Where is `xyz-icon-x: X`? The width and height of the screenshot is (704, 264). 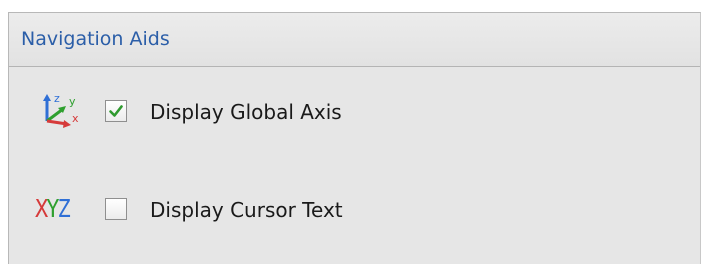 xyz-icon-x: X is located at coordinates (41, 209).